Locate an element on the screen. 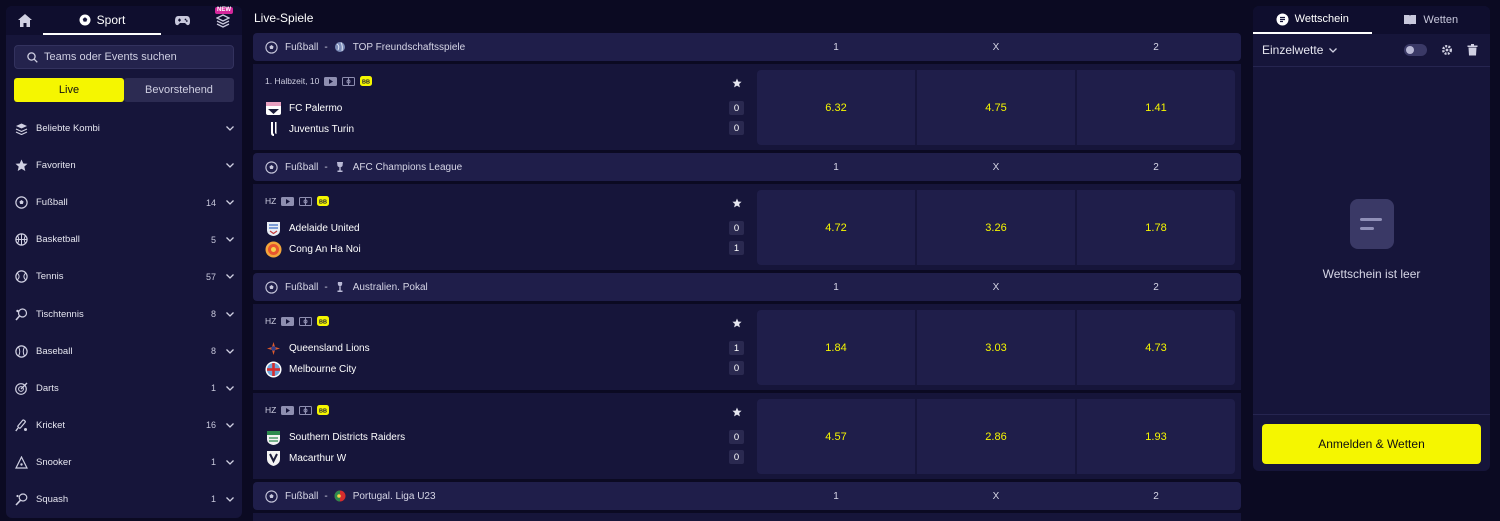 The height and width of the screenshot is (521, 1500). odds-button-away: 1.78 is located at coordinates (1156, 227).